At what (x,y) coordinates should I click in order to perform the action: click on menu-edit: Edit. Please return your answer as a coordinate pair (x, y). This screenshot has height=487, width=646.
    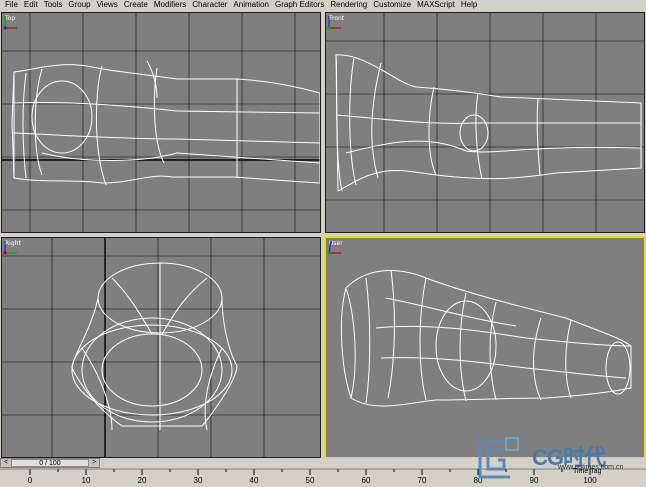
    Looking at the image, I should click on (31, 5).